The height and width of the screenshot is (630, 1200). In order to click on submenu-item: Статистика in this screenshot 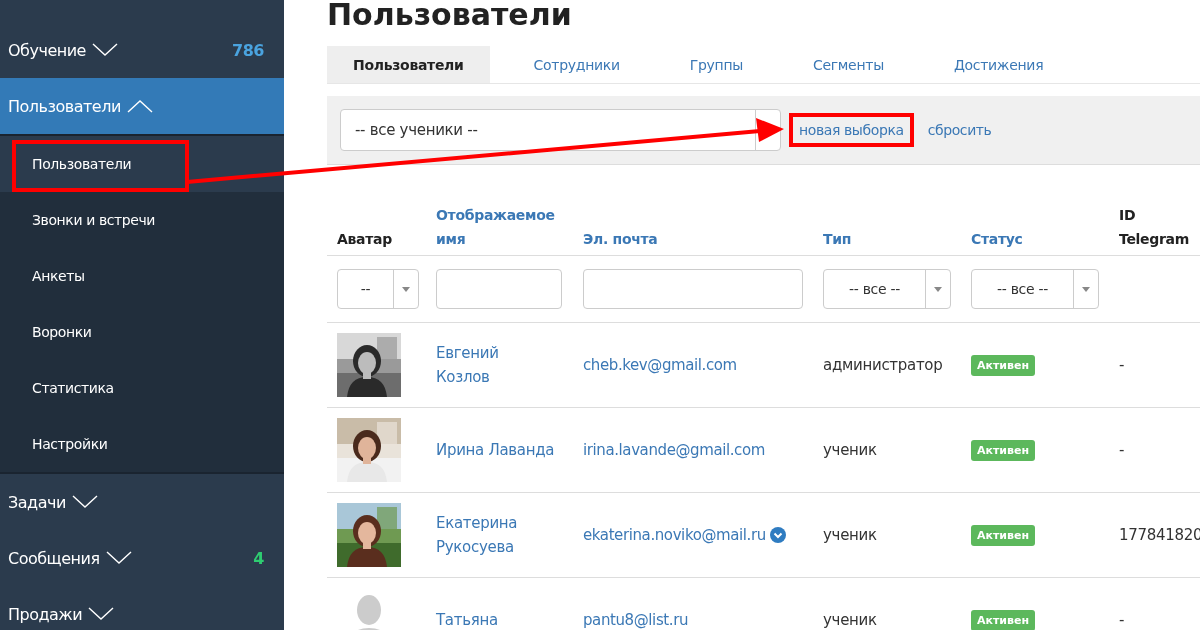, I will do `click(142, 388)`.